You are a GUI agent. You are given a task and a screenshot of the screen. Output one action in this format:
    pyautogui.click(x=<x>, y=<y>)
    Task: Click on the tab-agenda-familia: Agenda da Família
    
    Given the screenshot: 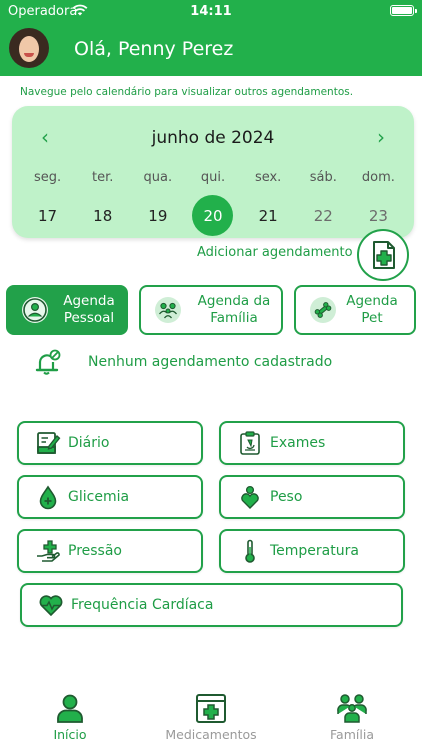 What is the action you would take?
    pyautogui.click(x=211, y=310)
    